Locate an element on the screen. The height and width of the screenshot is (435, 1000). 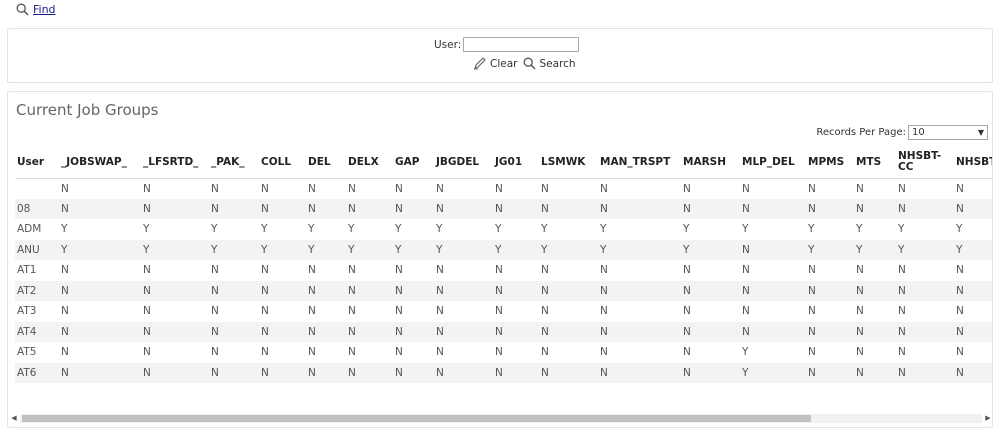
column-header: NHSBT-JAV is located at coordinates (973, 163).